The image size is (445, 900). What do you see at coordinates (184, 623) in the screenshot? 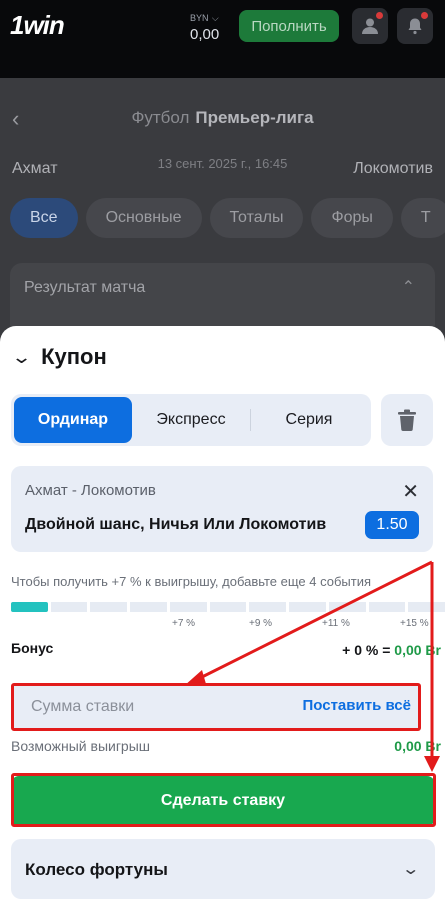
I see `percent-mark: +7 %` at bounding box center [184, 623].